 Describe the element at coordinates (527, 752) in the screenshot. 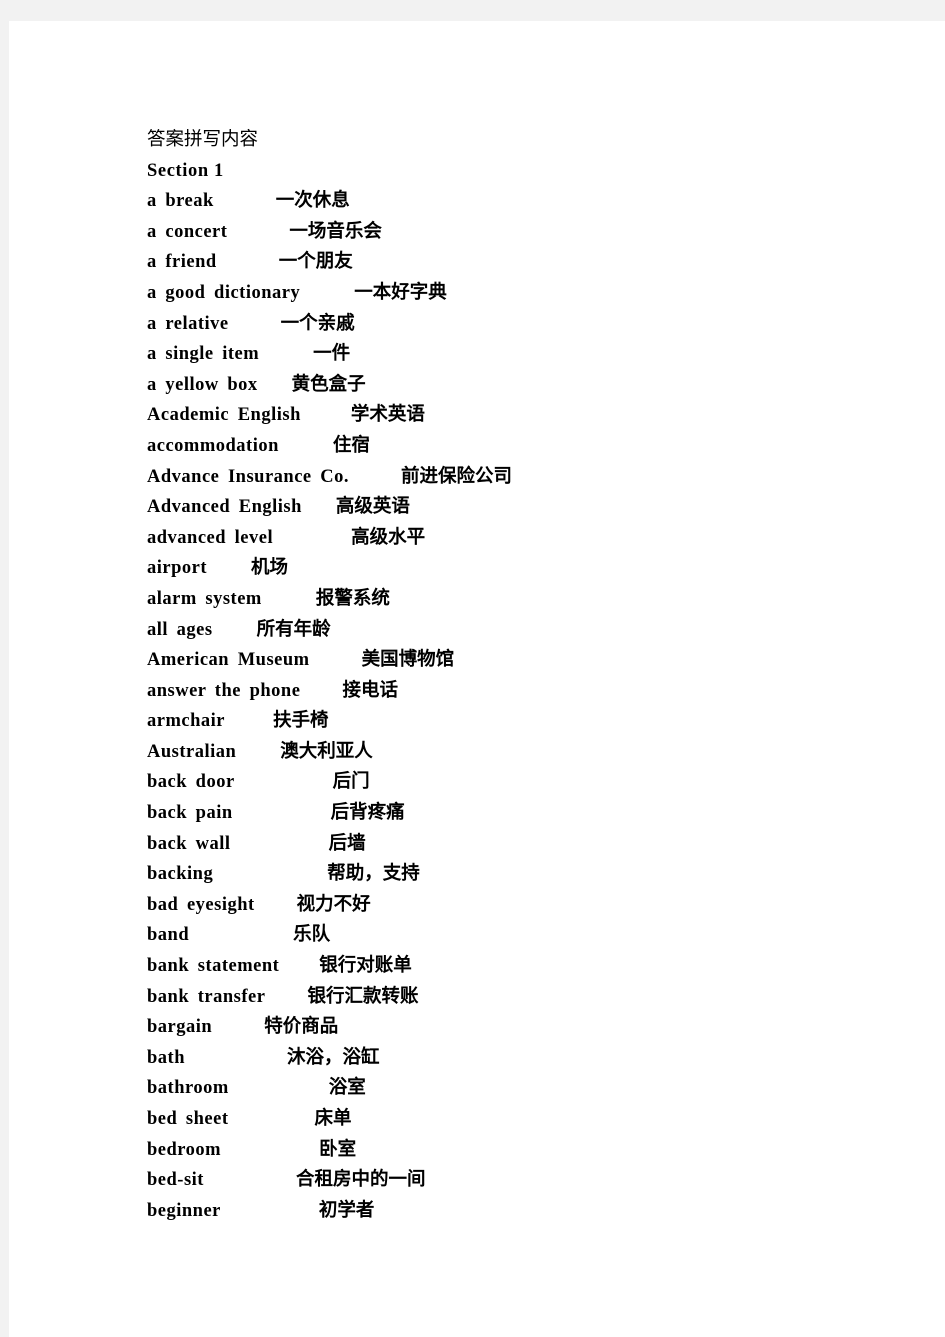

I see `vocabulary-entry: Australian 澳大利亚人` at that location.